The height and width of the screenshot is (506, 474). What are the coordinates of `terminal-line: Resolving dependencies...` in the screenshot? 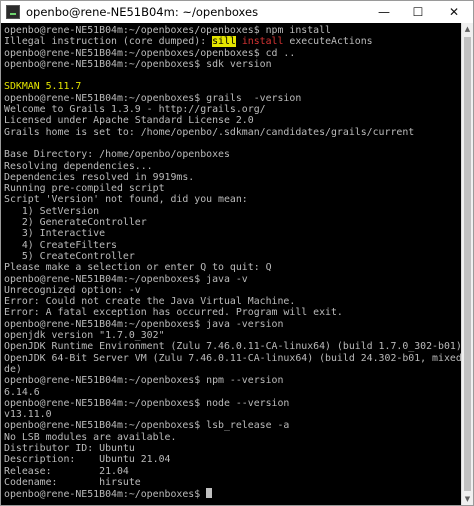 It's located at (233, 166).